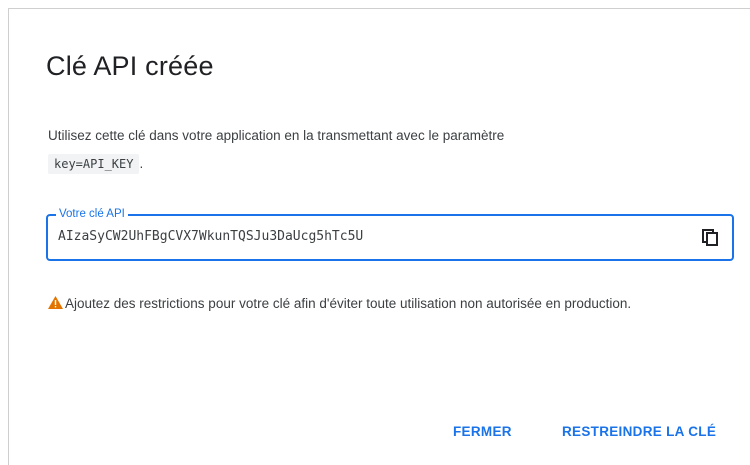 The image size is (750, 465). What do you see at coordinates (92, 214) in the screenshot?
I see `api-key-label: Votre clé API` at bounding box center [92, 214].